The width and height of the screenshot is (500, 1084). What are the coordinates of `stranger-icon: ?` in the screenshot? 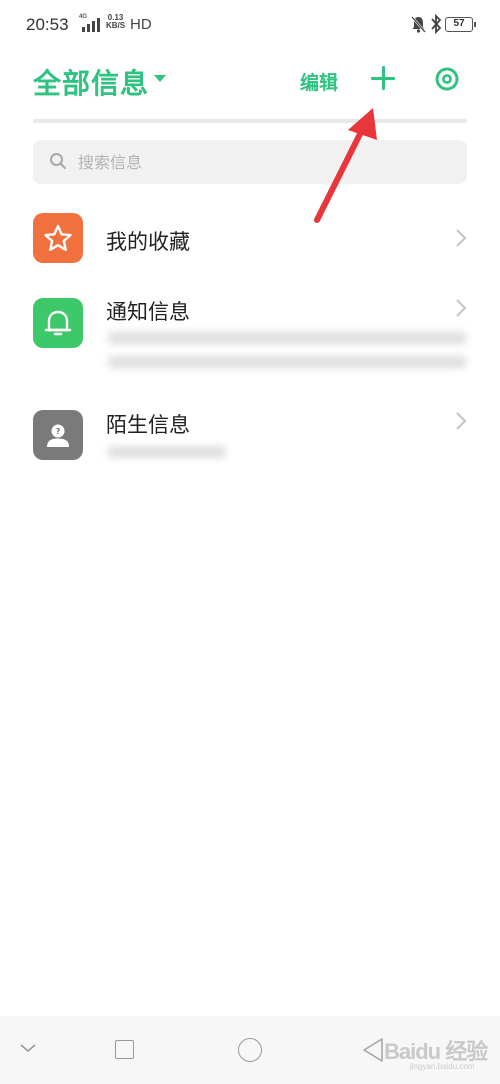 It's located at (58, 435).